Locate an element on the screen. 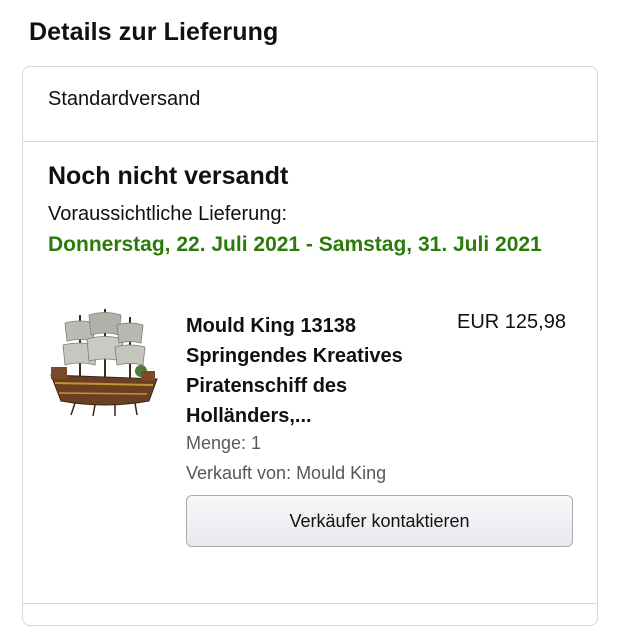 Image resolution: width=621 pixels, height=626 pixels. shipping-method: Standardversand is located at coordinates (124, 99).